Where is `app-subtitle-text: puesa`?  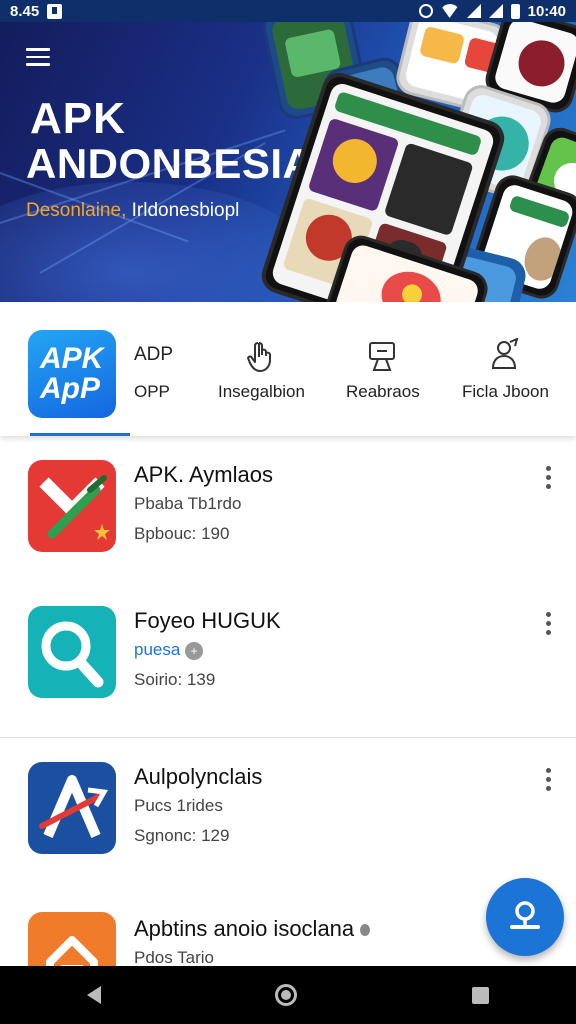
app-subtitle-text: puesa is located at coordinates (157, 649).